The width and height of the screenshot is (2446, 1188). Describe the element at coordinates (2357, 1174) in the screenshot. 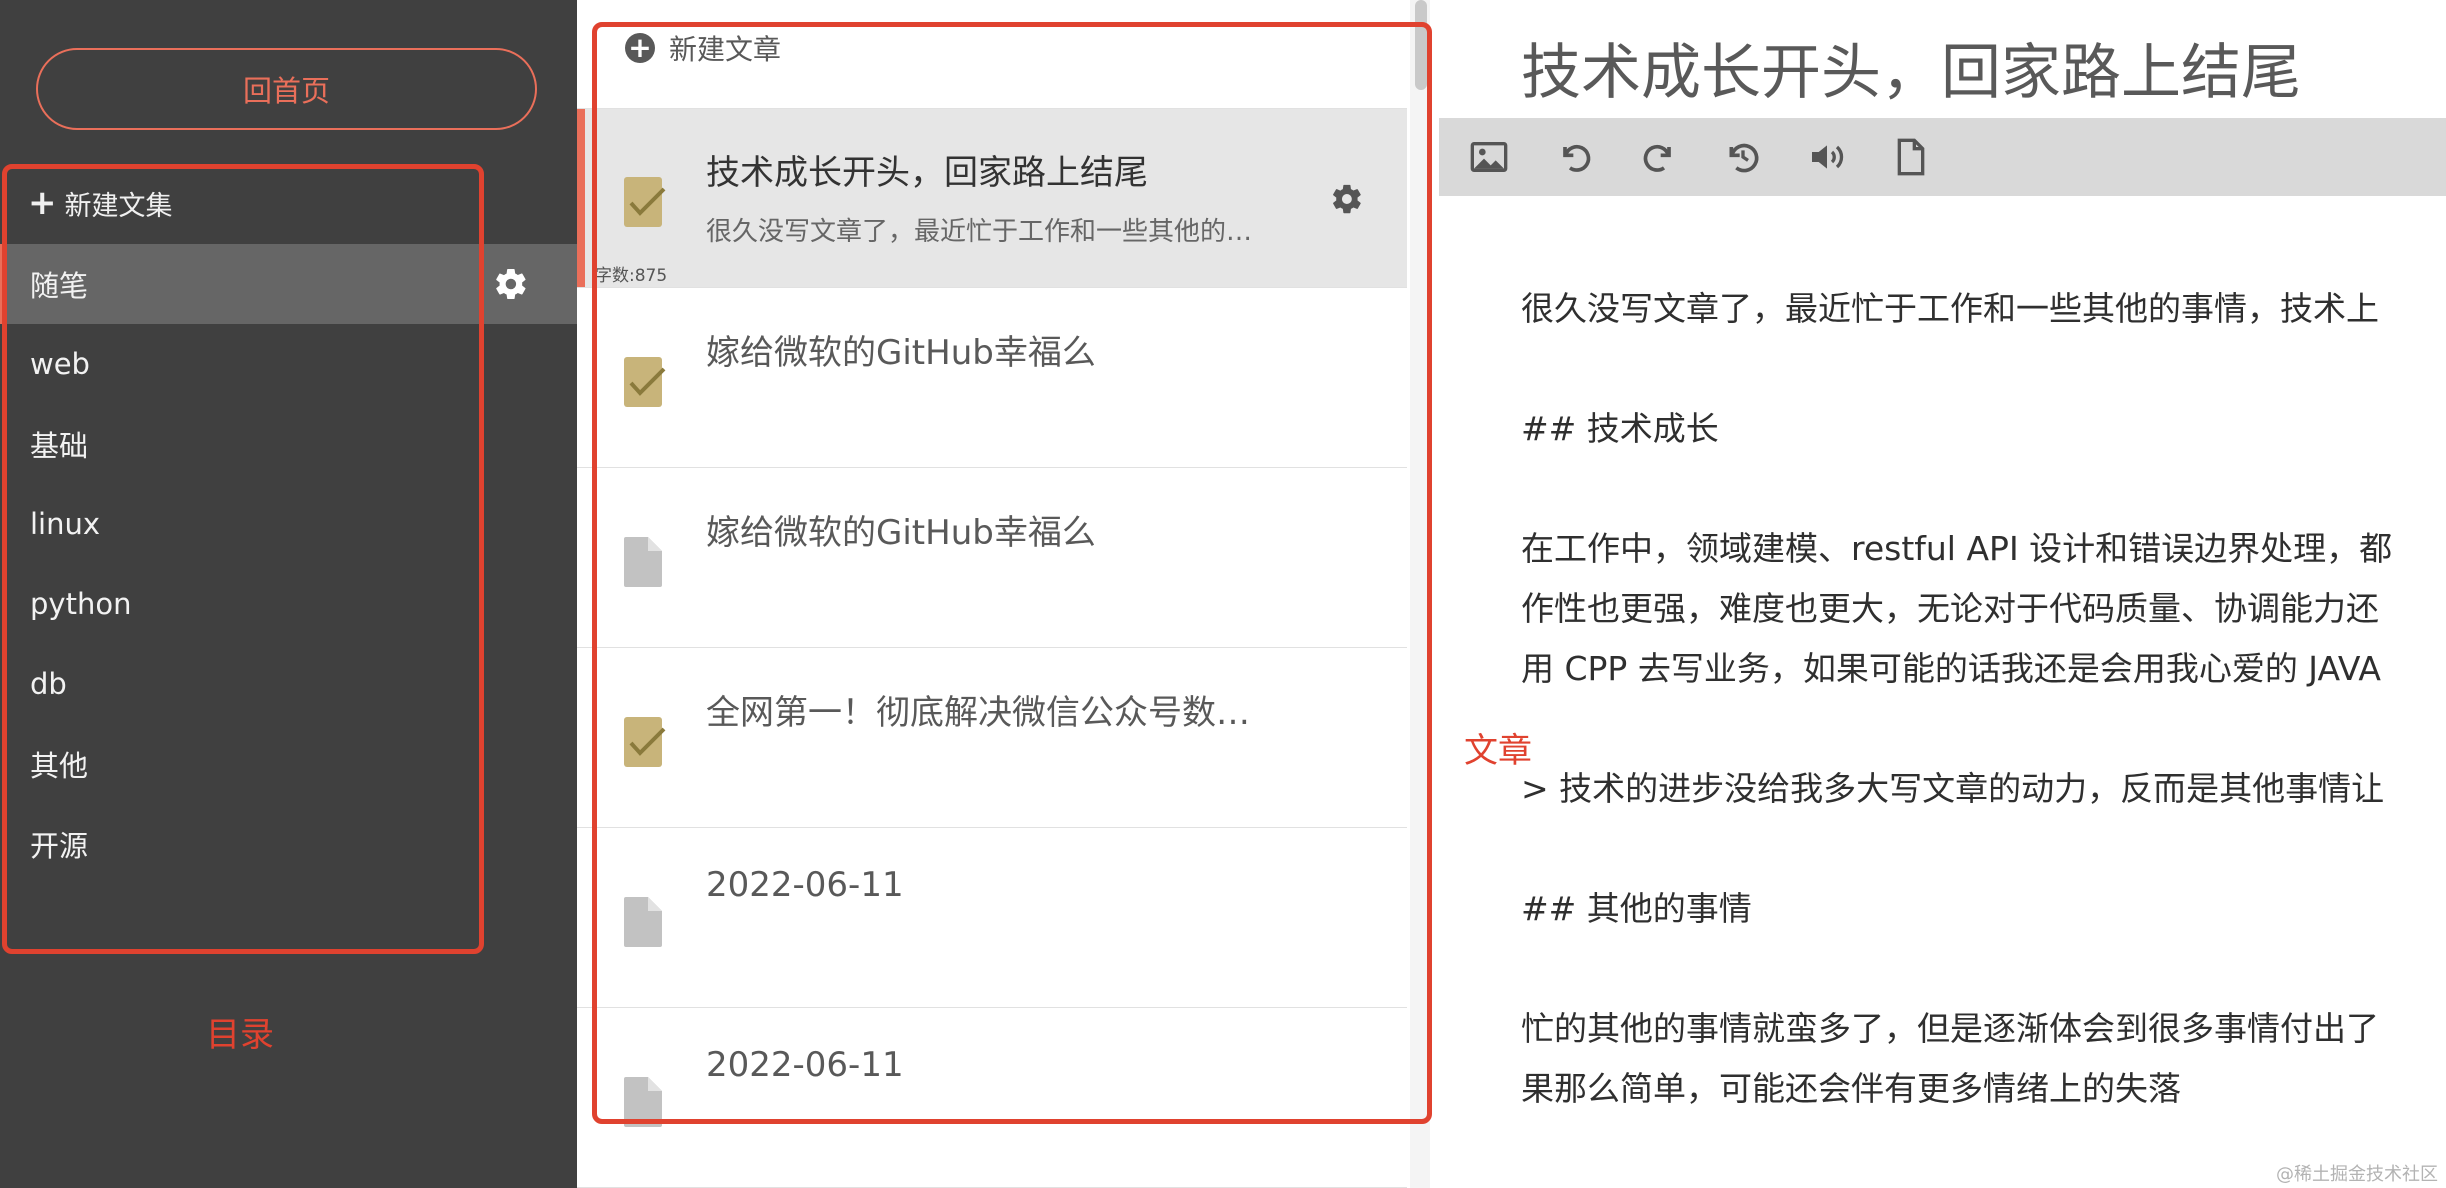

I see `watermark: @稀土掘金技术社区` at that location.